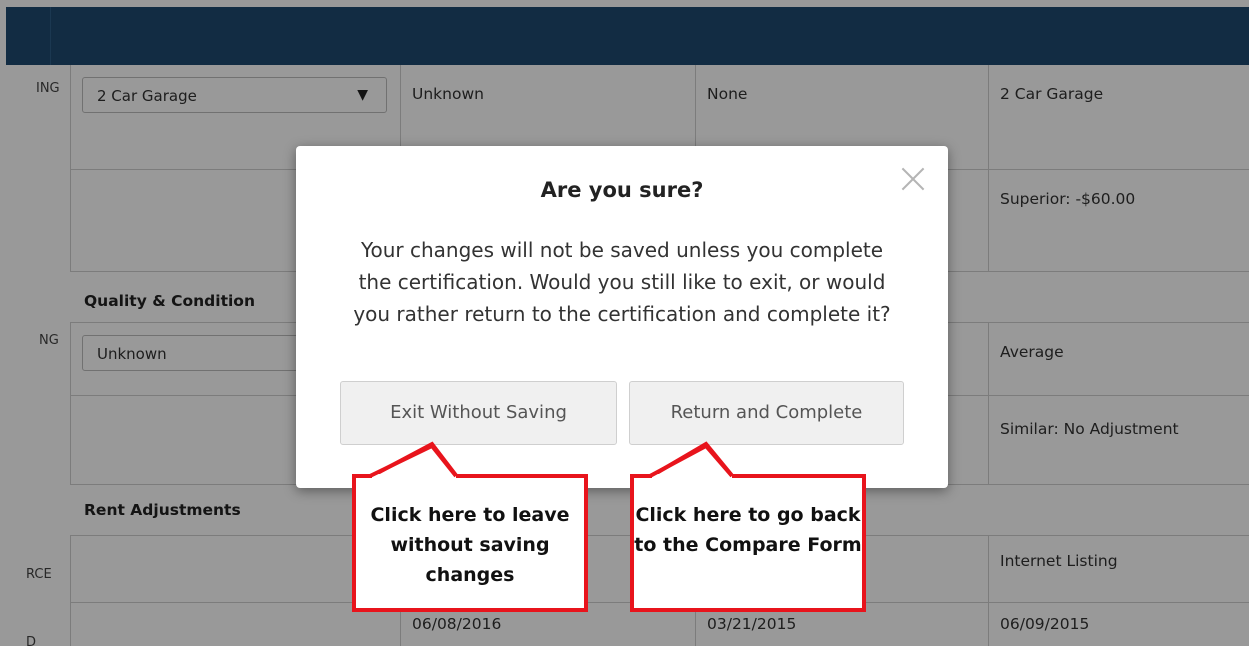 This screenshot has height=646, width=1249. Describe the element at coordinates (766, 413) in the screenshot. I see `return-and-complete-button: Return and Complete` at that location.